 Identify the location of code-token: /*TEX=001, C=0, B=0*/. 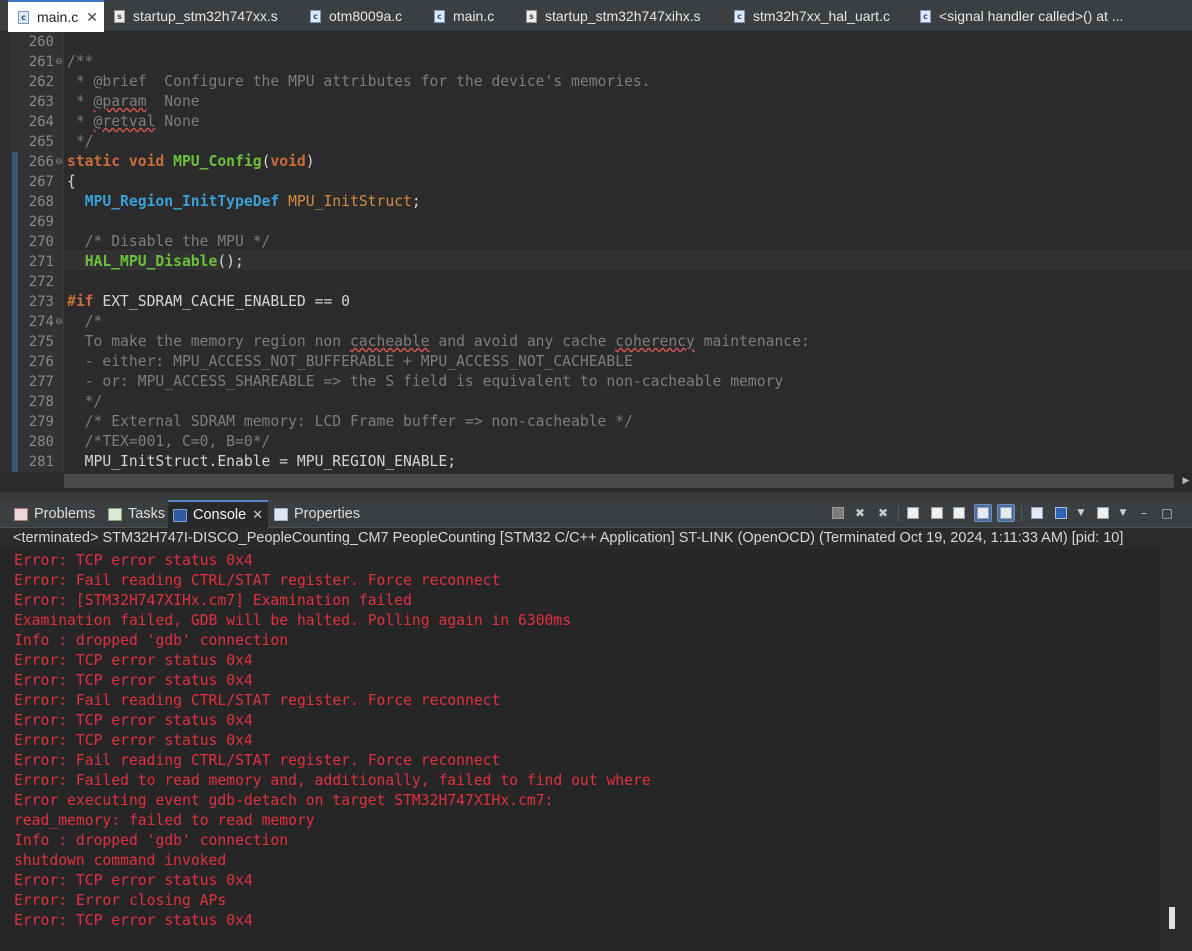
(169, 441).